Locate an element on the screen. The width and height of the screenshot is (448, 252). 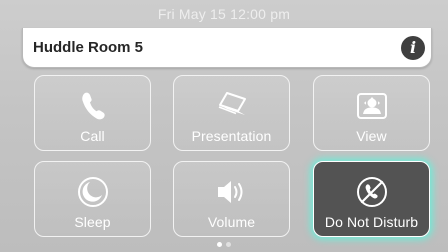
header-panel: Huddle Room 5 i is located at coordinates (227, 48).